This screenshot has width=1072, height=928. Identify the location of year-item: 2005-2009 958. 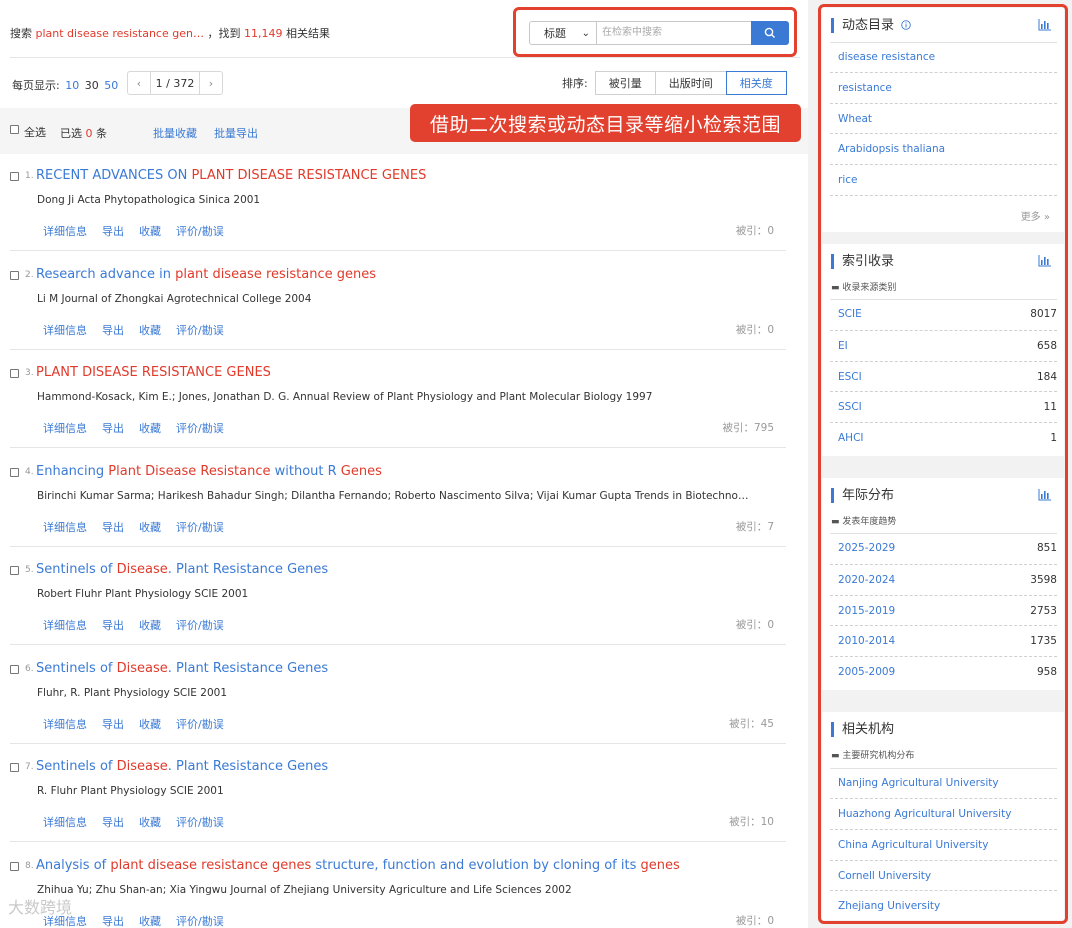
(943, 671).